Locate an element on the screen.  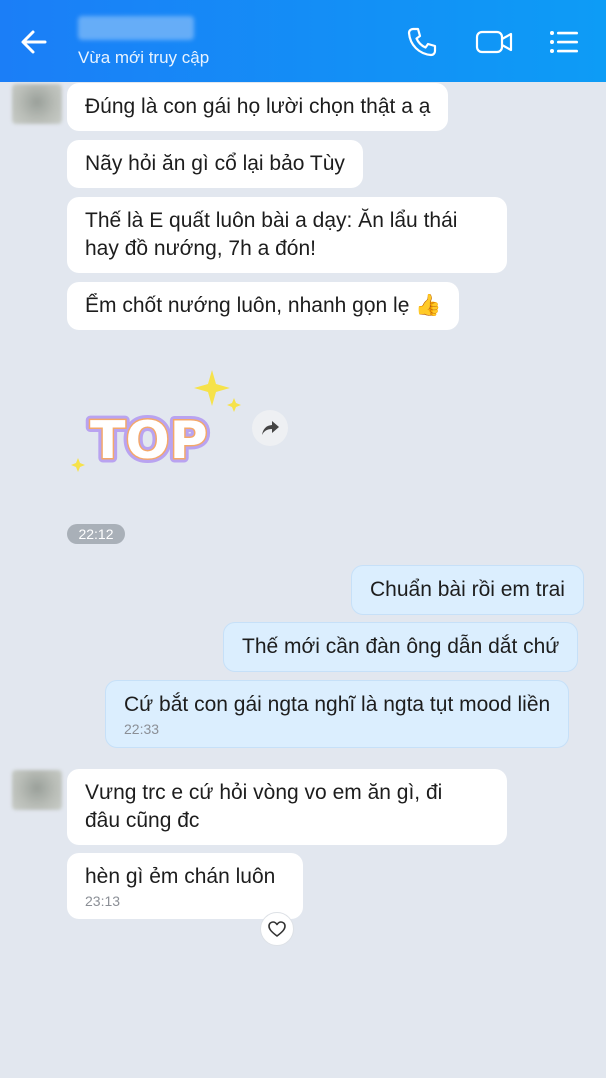
phone-icon is located at coordinates (422, 42).